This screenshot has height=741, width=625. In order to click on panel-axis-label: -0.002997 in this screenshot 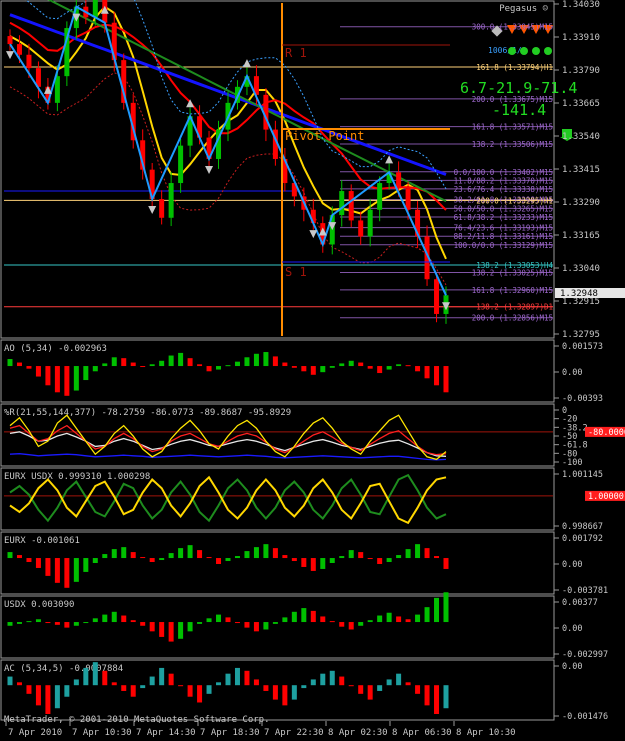, I will do `click(585, 655)`.